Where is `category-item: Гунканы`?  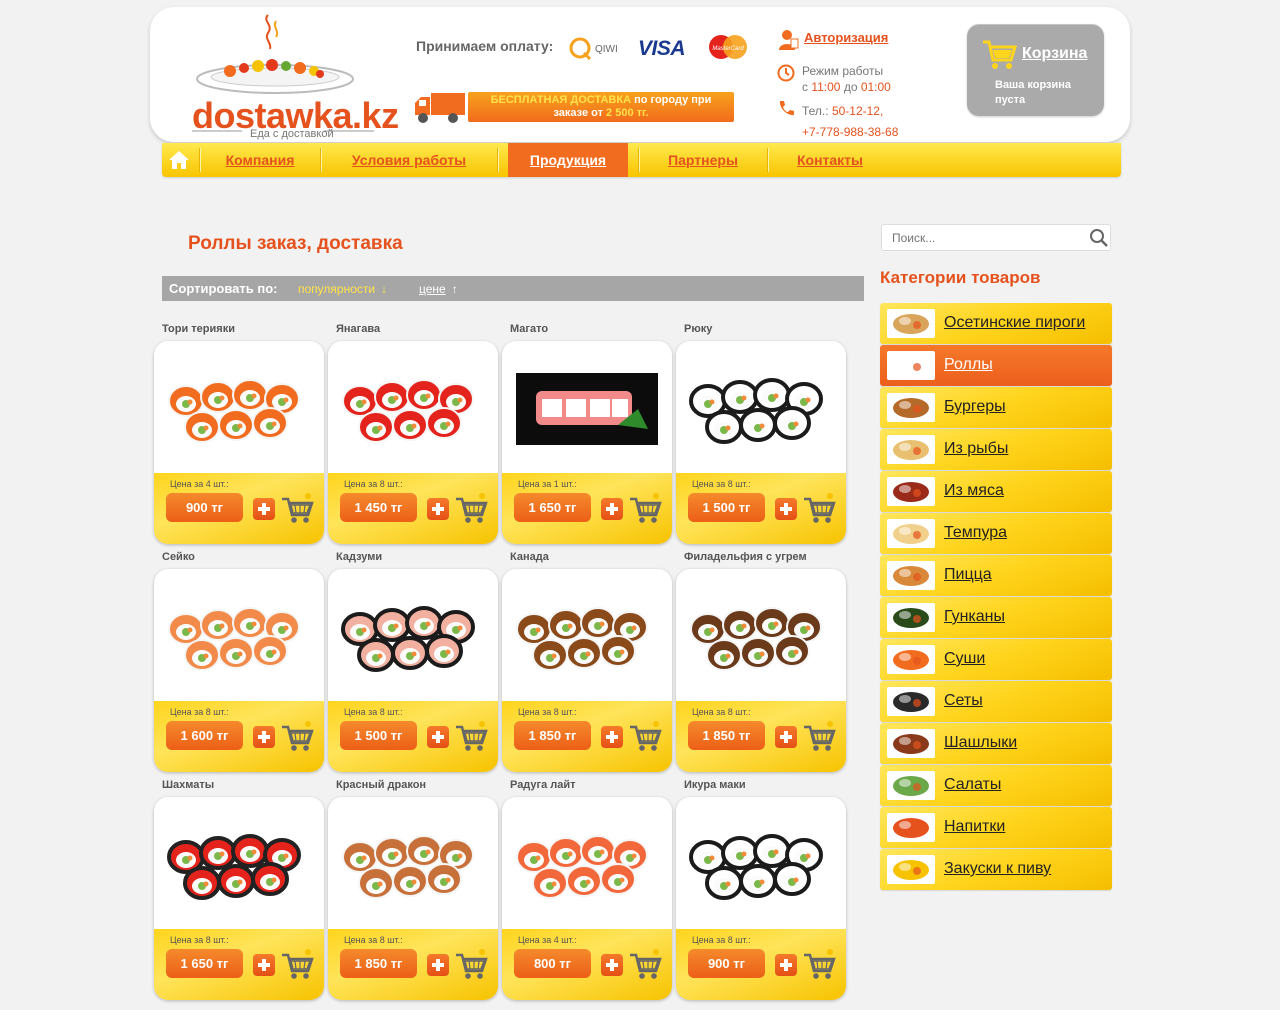
category-item: Гунканы is located at coordinates (996, 617).